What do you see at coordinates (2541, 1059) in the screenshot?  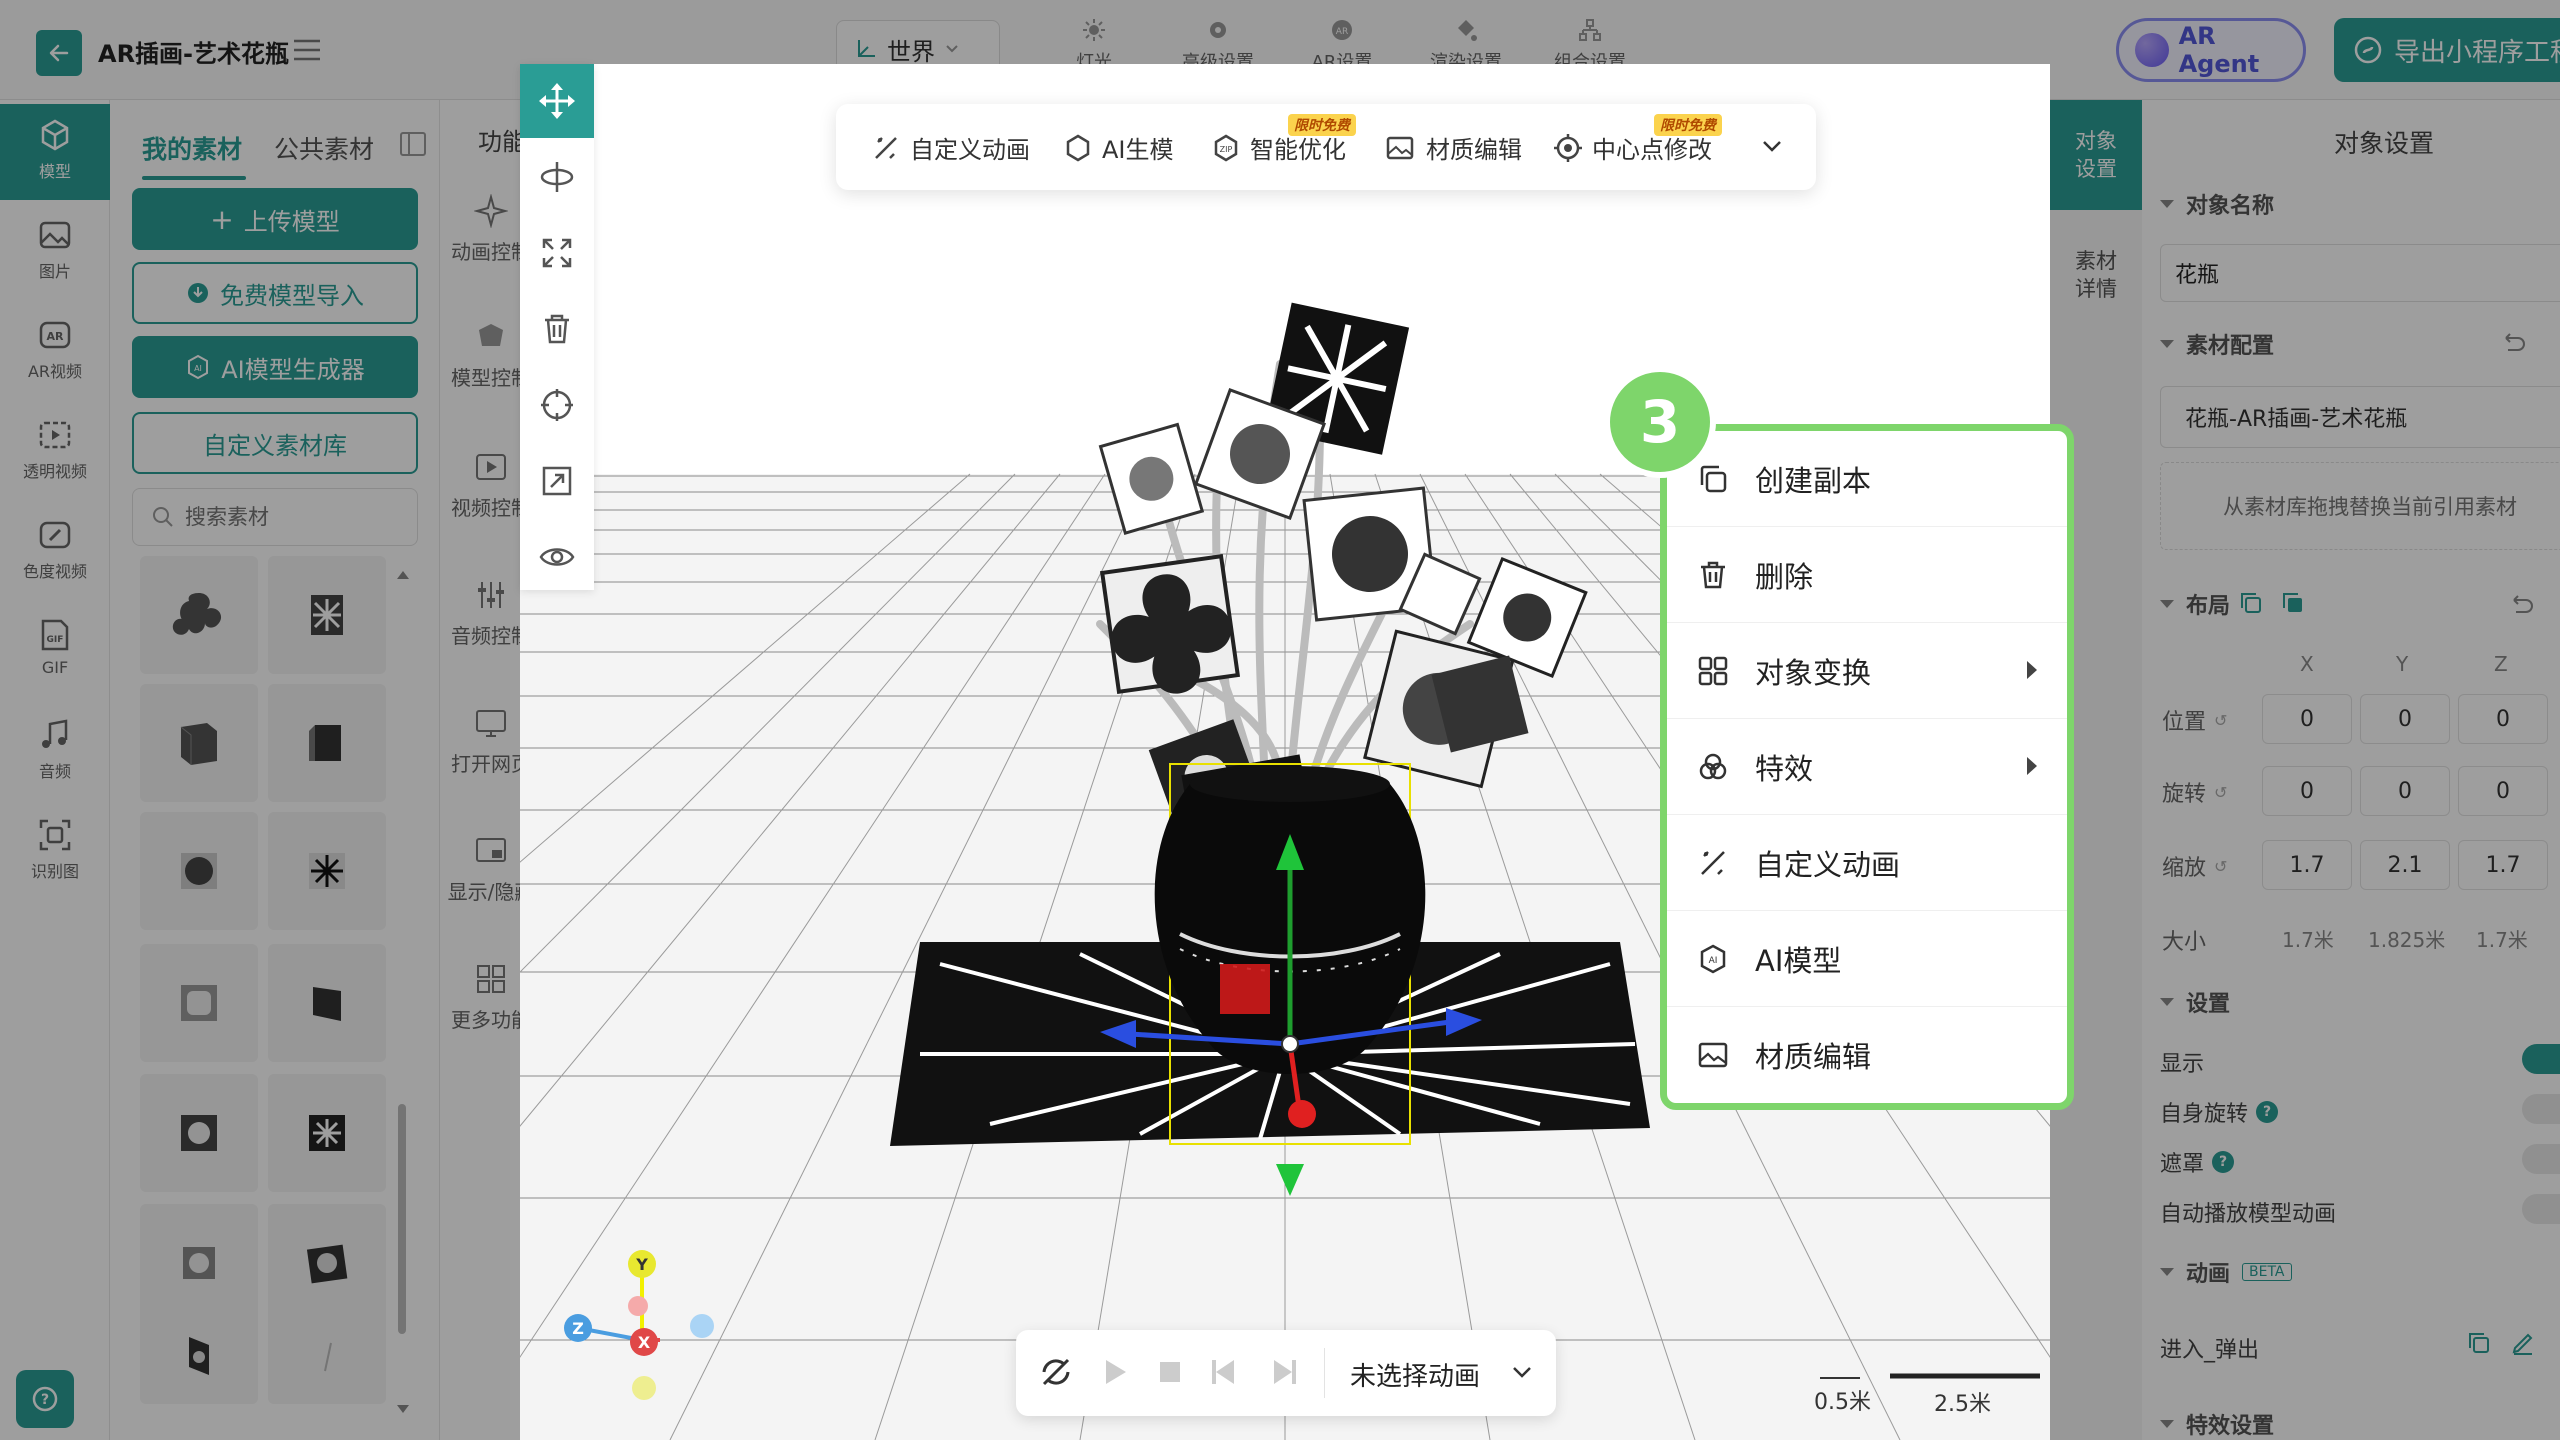 I see `show-toggle` at bounding box center [2541, 1059].